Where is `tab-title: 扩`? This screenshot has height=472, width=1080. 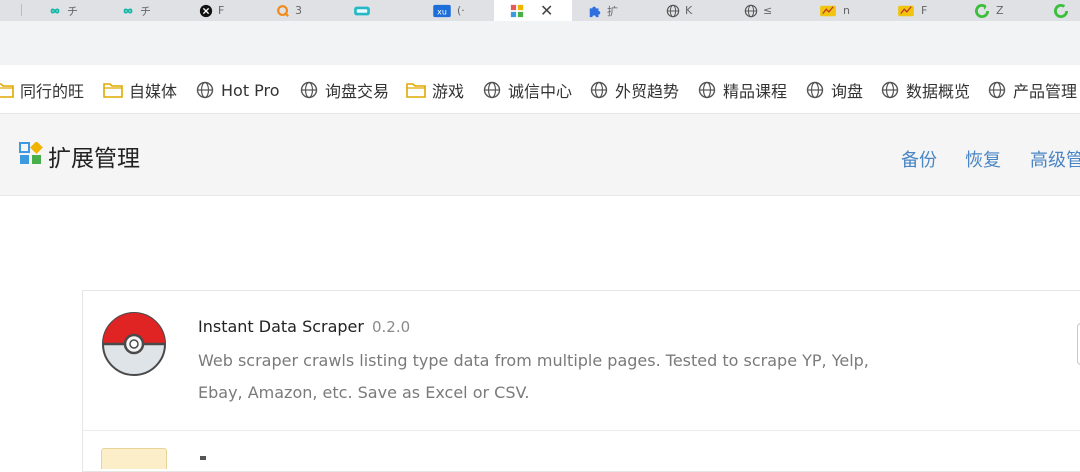
tab-title: 扩 is located at coordinates (612, 11).